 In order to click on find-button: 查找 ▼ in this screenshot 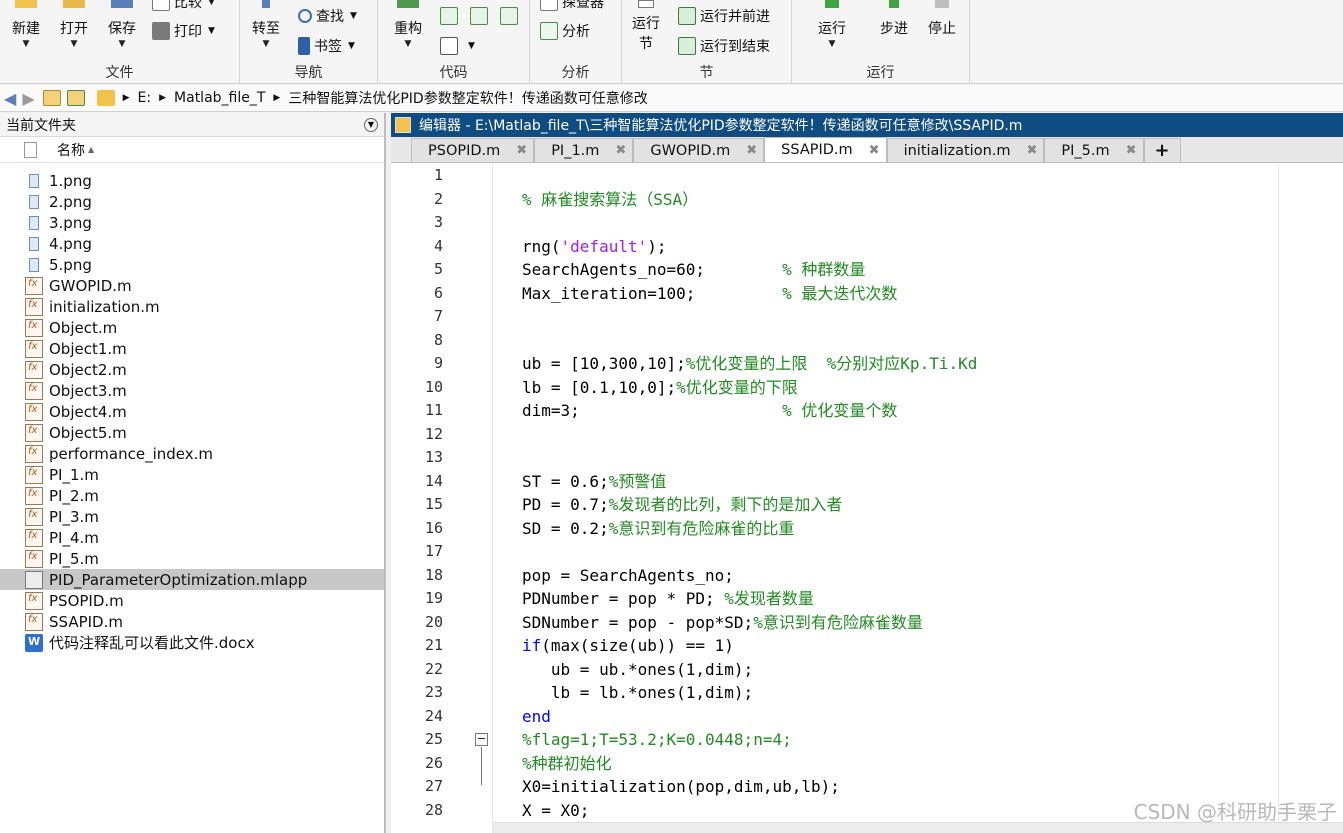, I will do `click(327, 16)`.